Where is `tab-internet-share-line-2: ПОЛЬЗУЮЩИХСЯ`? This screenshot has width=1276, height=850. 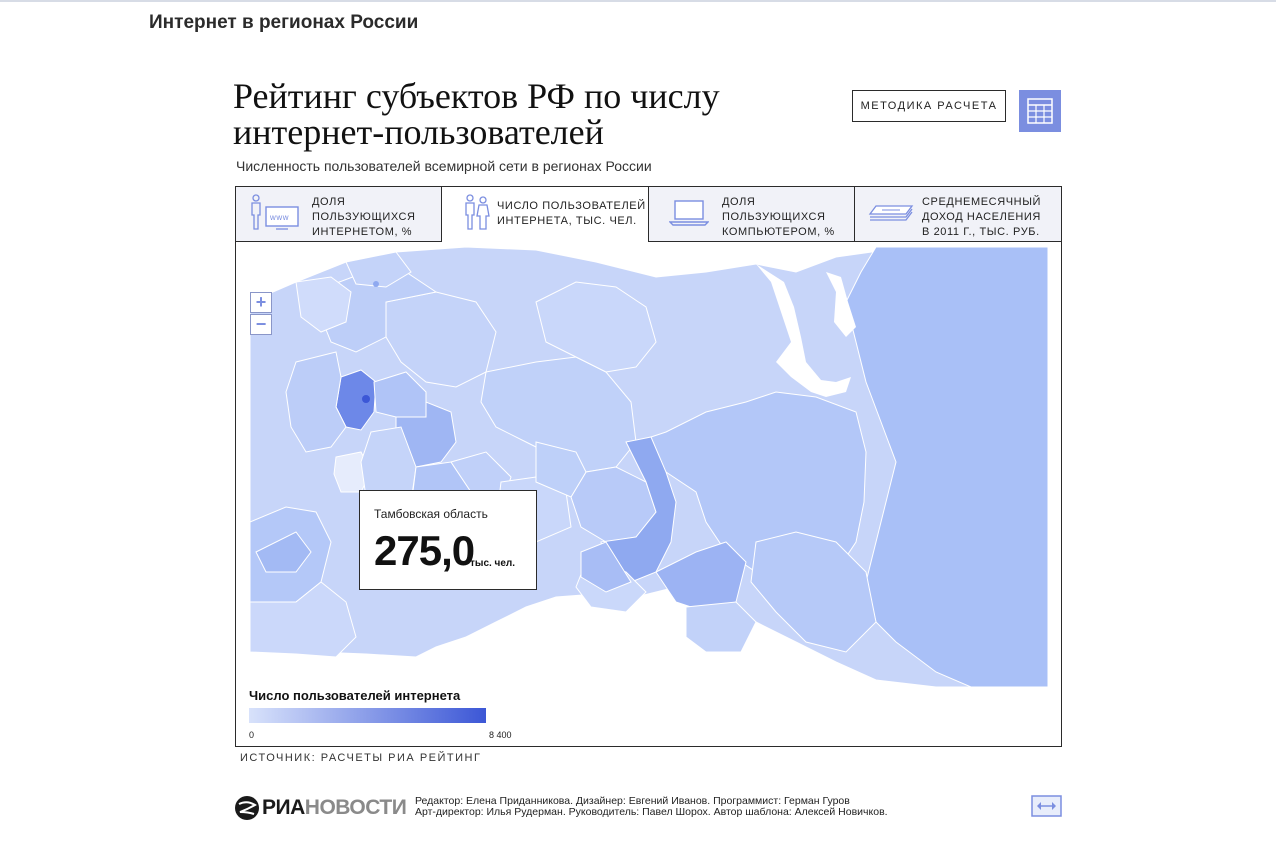
tab-internet-share-line-2: ПОЛЬЗУЮЩИХСЯ is located at coordinates (364, 217).